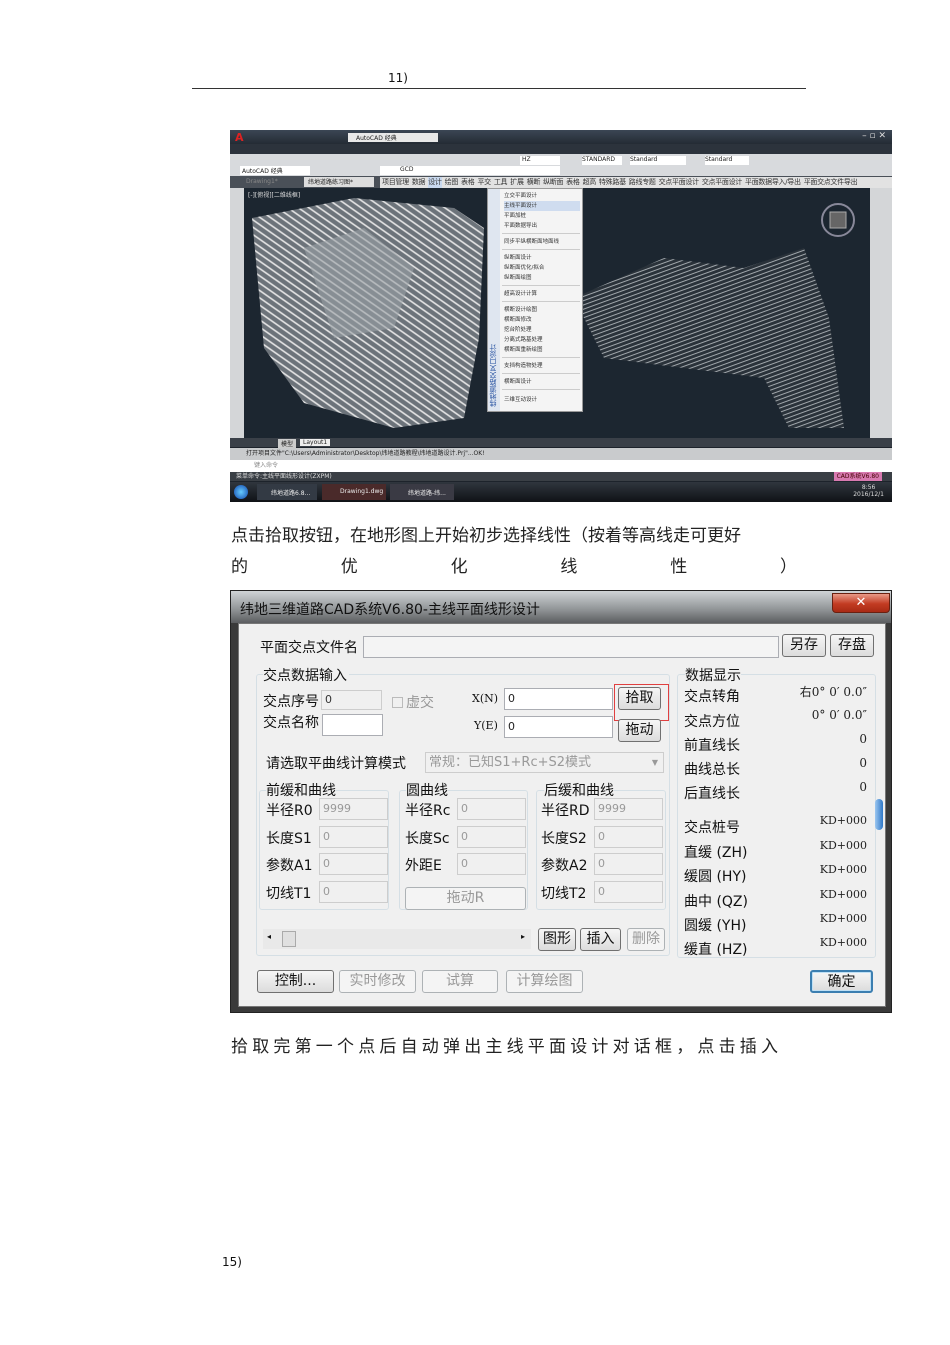  What do you see at coordinates (287, 443) in the screenshot?
I see `tab-model: 模型` at bounding box center [287, 443].